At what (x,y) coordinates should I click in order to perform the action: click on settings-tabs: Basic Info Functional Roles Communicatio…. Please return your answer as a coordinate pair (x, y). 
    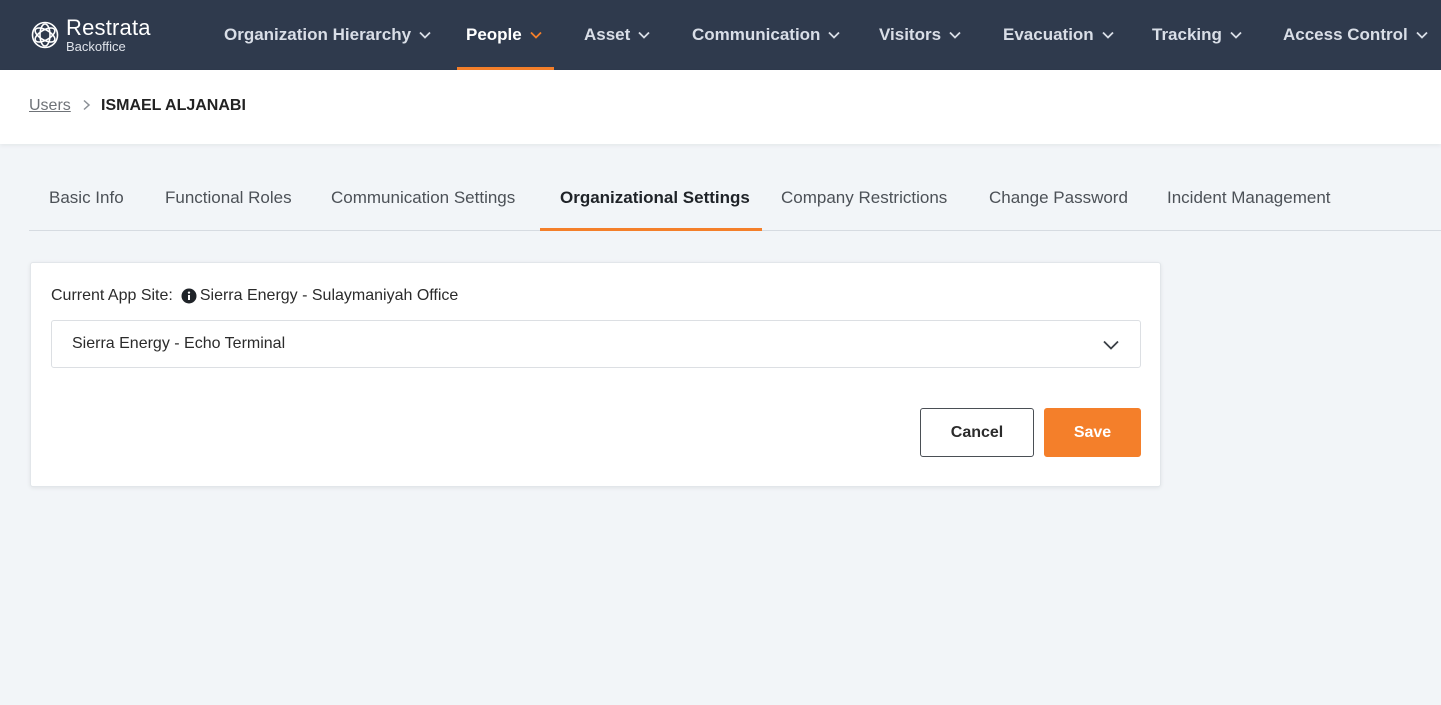
    Looking at the image, I should click on (735, 198).